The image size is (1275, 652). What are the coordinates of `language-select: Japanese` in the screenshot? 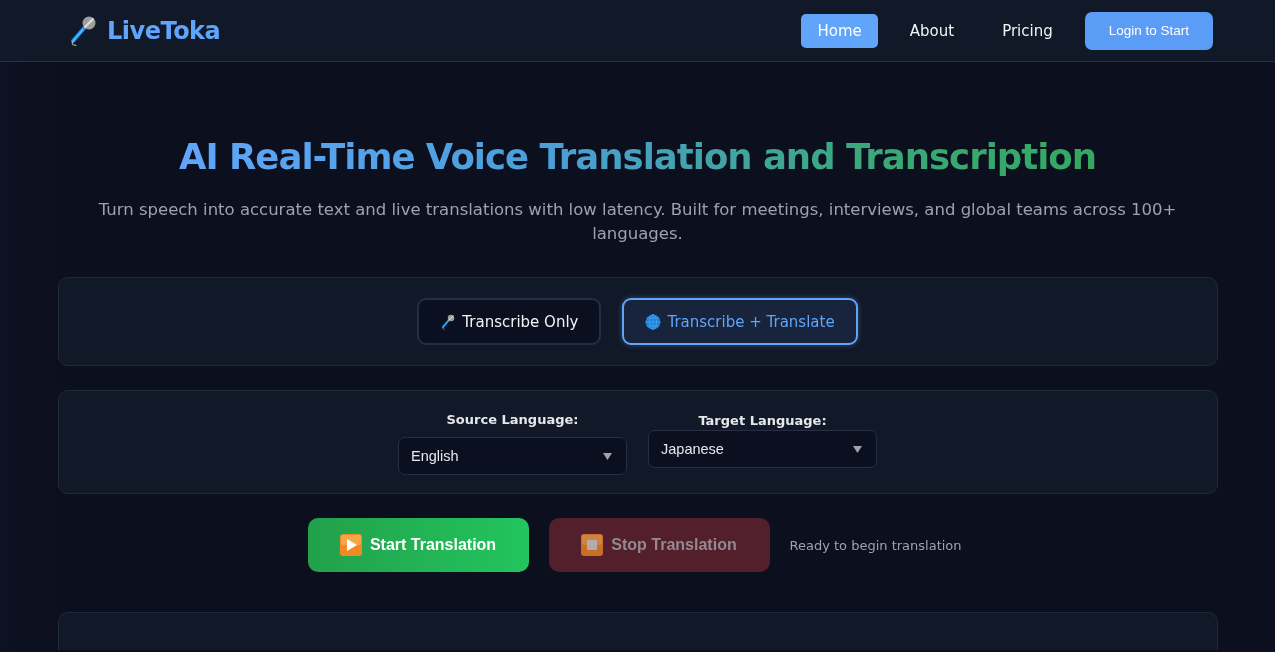 It's located at (762, 449).